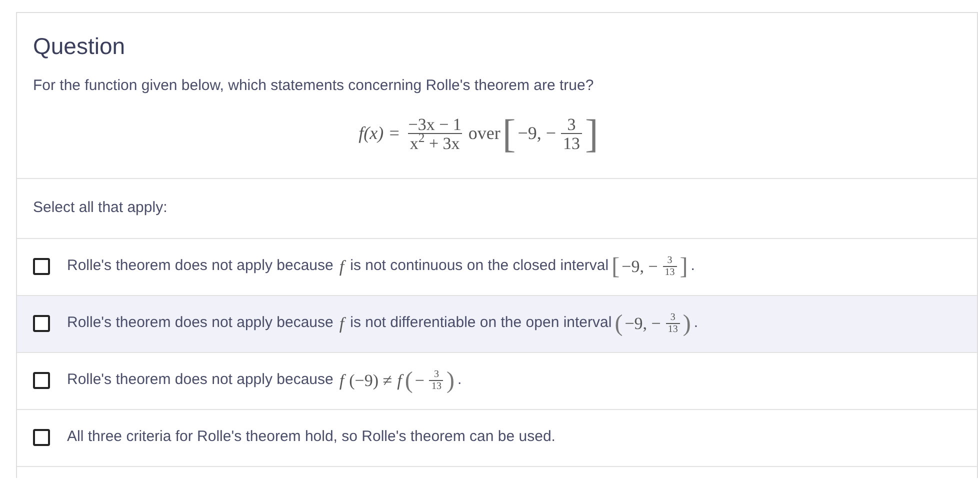 The height and width of the screenshot is (493, 978). Describe the element at coordinates (314, 86) in the screenshot. I see `question-prompt: For the function given below, which statements concerning Rolle's theorem are true?` at that location.